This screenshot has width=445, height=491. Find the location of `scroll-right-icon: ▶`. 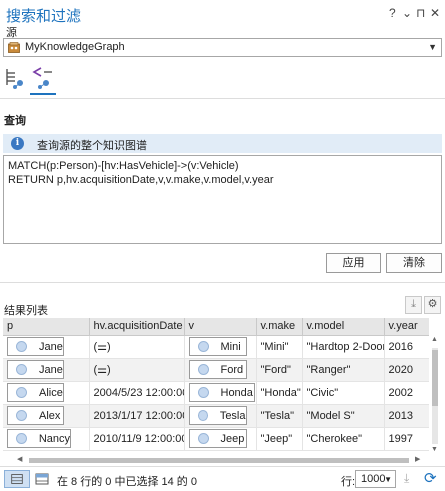

scroll-right-icon: ▶ is located at coordinates (417, 459).